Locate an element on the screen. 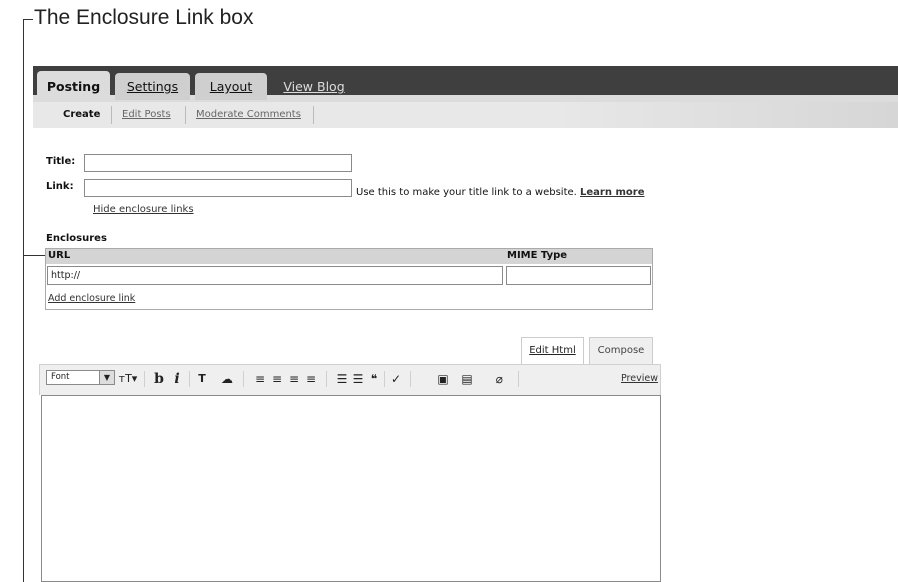 The width and height of the screenshot is (898, 582). callout-label: The Enclosure Link box is located at coordinates (144, 17).